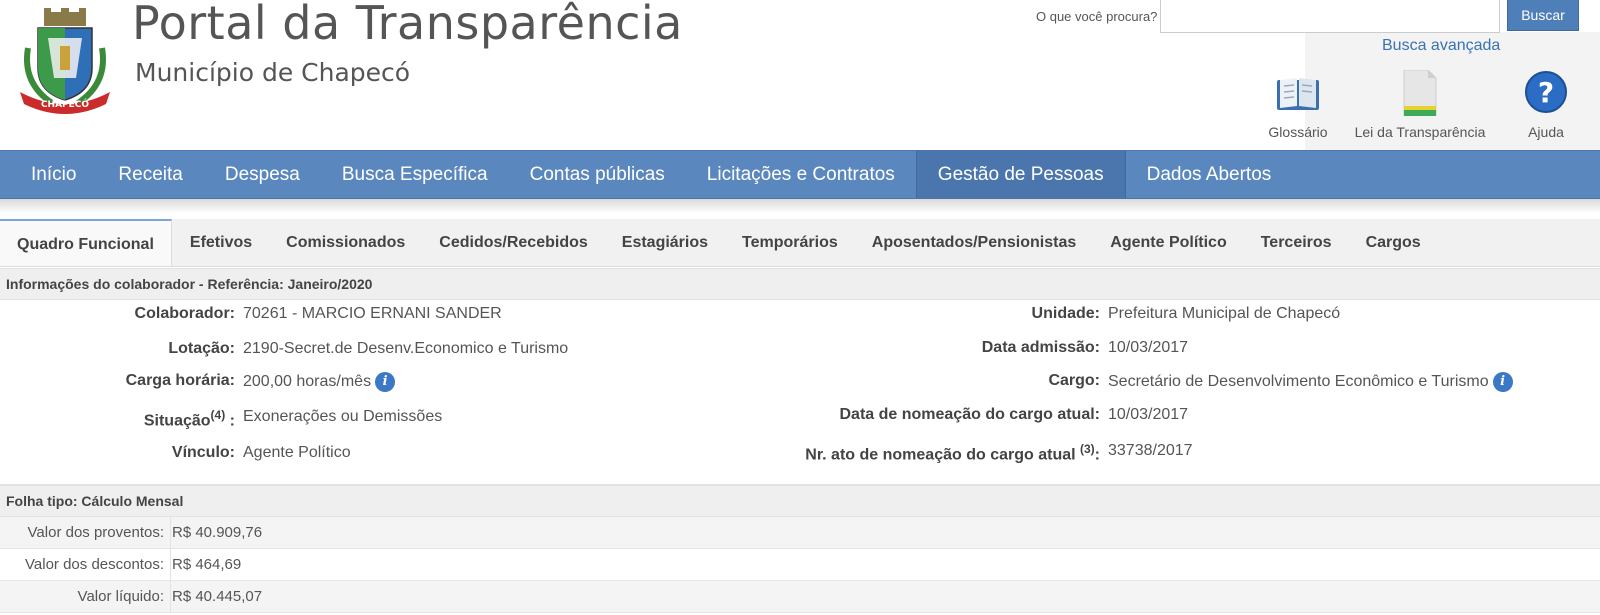 Image resolution: width=1600 pixels, height=615 pixels. I want to click on nav-item-despesa: Despesa, so click(262, 174).